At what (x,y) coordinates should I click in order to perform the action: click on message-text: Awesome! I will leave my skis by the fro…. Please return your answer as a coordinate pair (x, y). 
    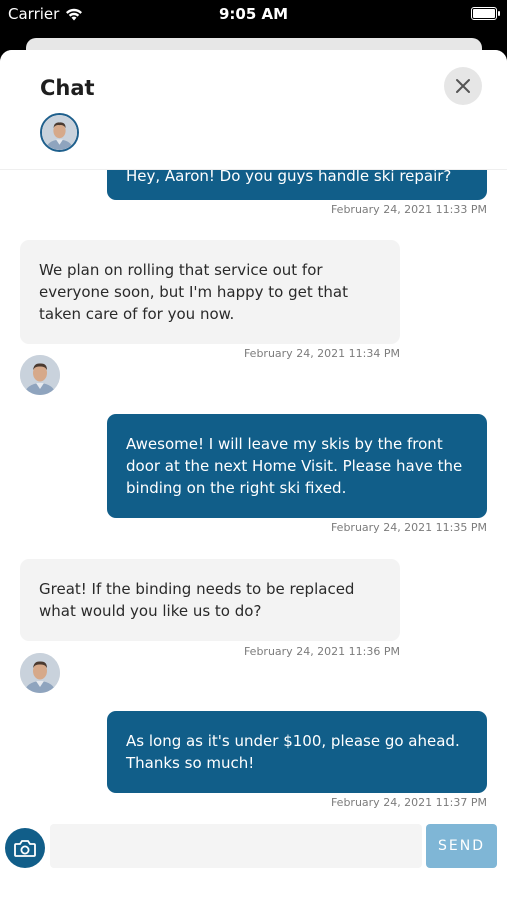
    Looking at the image, I should click on (294, 466).